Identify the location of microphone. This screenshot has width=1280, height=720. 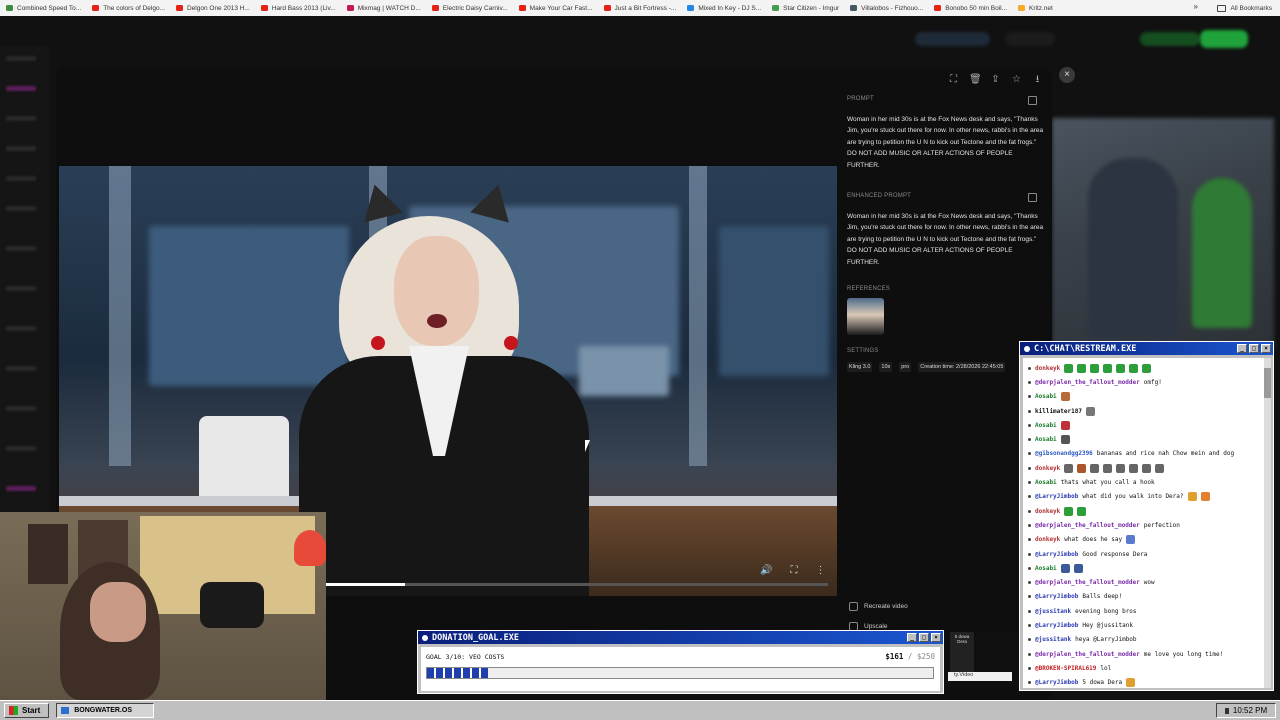
(232, 605).